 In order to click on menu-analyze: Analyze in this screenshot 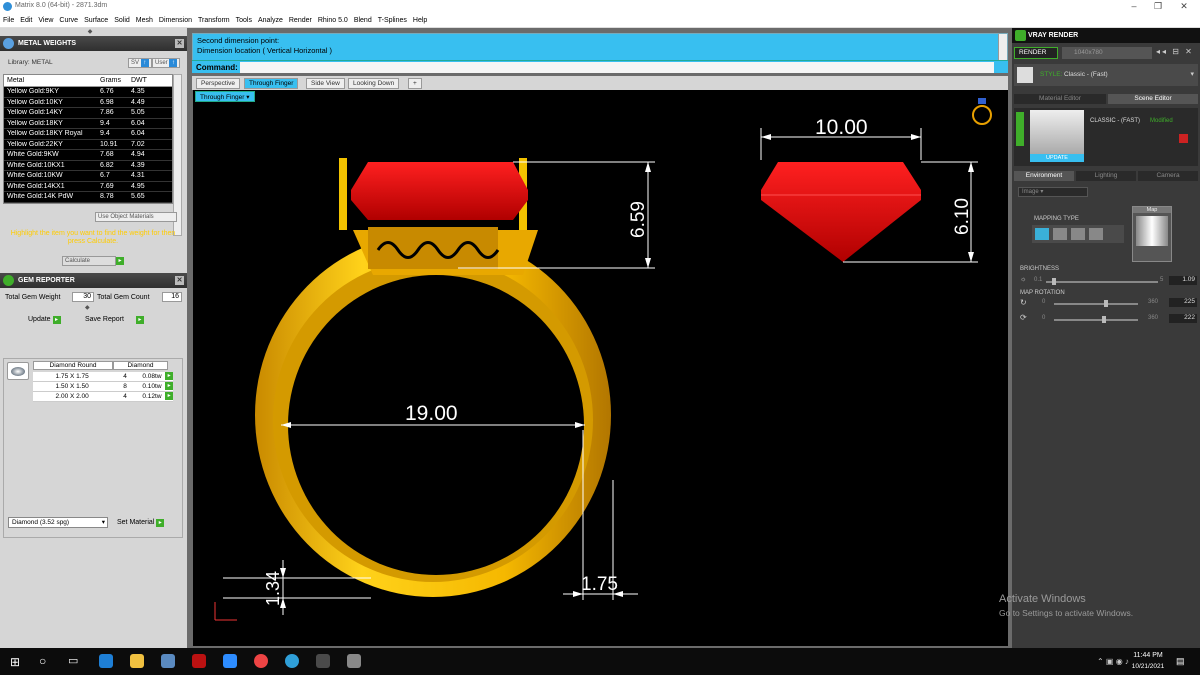, I will do `click(270, 20)`.